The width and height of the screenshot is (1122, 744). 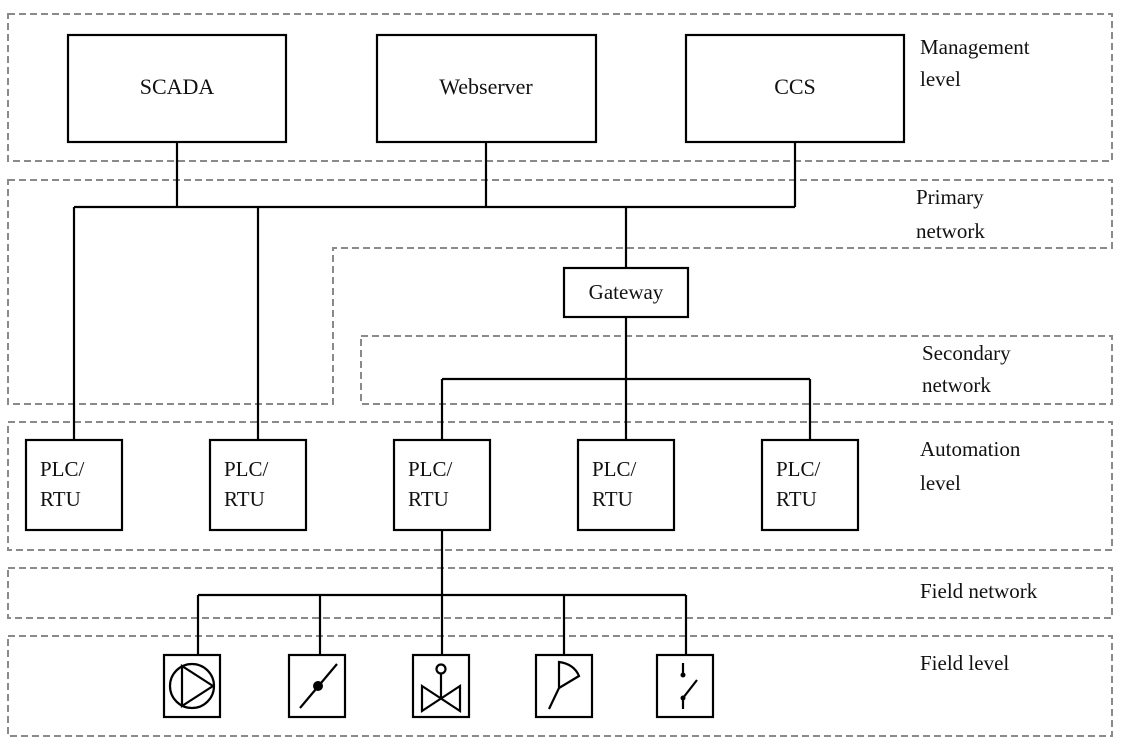 I want to click on valve-icon, so click(x=441, y=686).